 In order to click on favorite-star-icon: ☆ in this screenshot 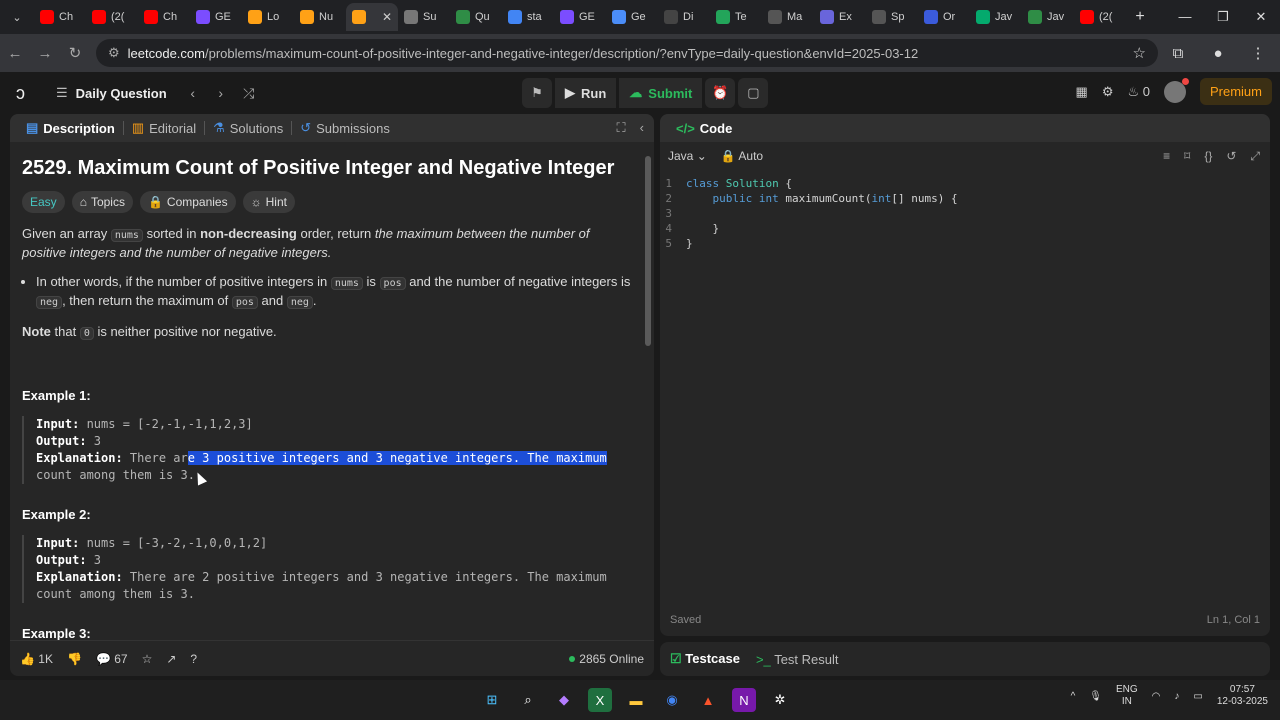, I will do `click(147, 659)`.